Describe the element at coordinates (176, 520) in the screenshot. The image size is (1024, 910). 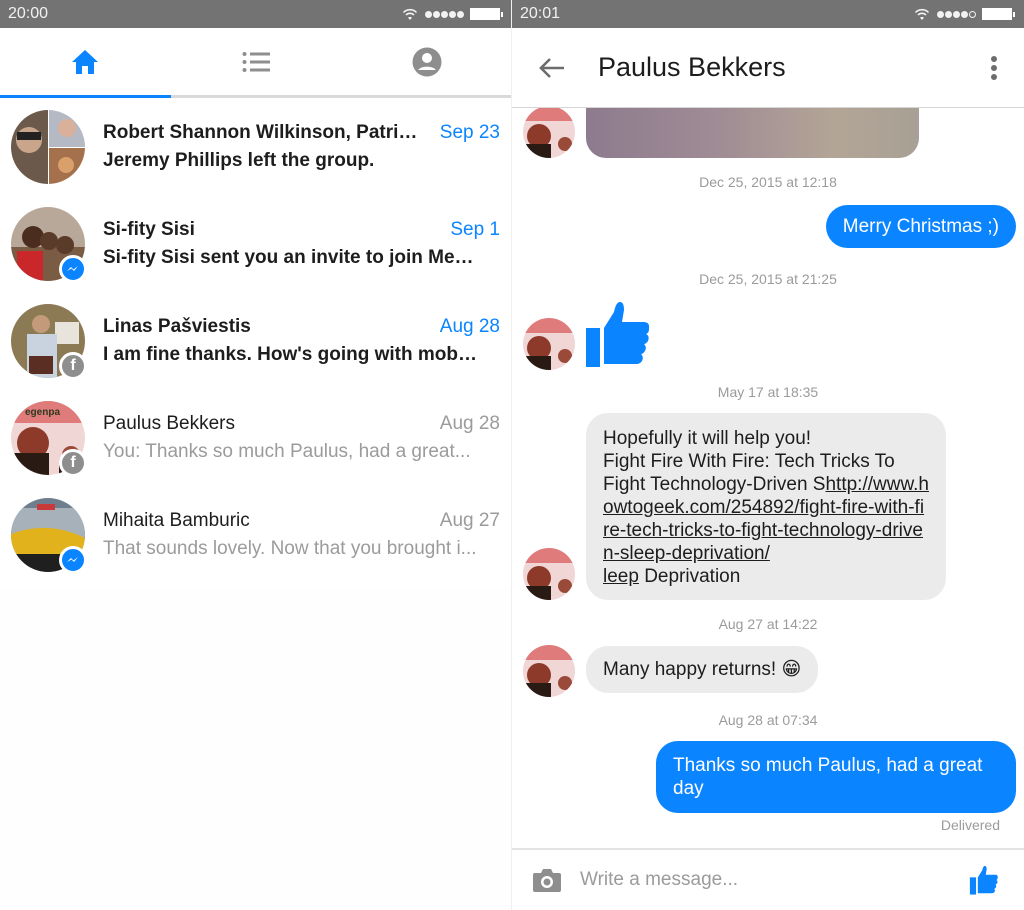
I see `conversation-name: Mihaita Bamburic` at that location.